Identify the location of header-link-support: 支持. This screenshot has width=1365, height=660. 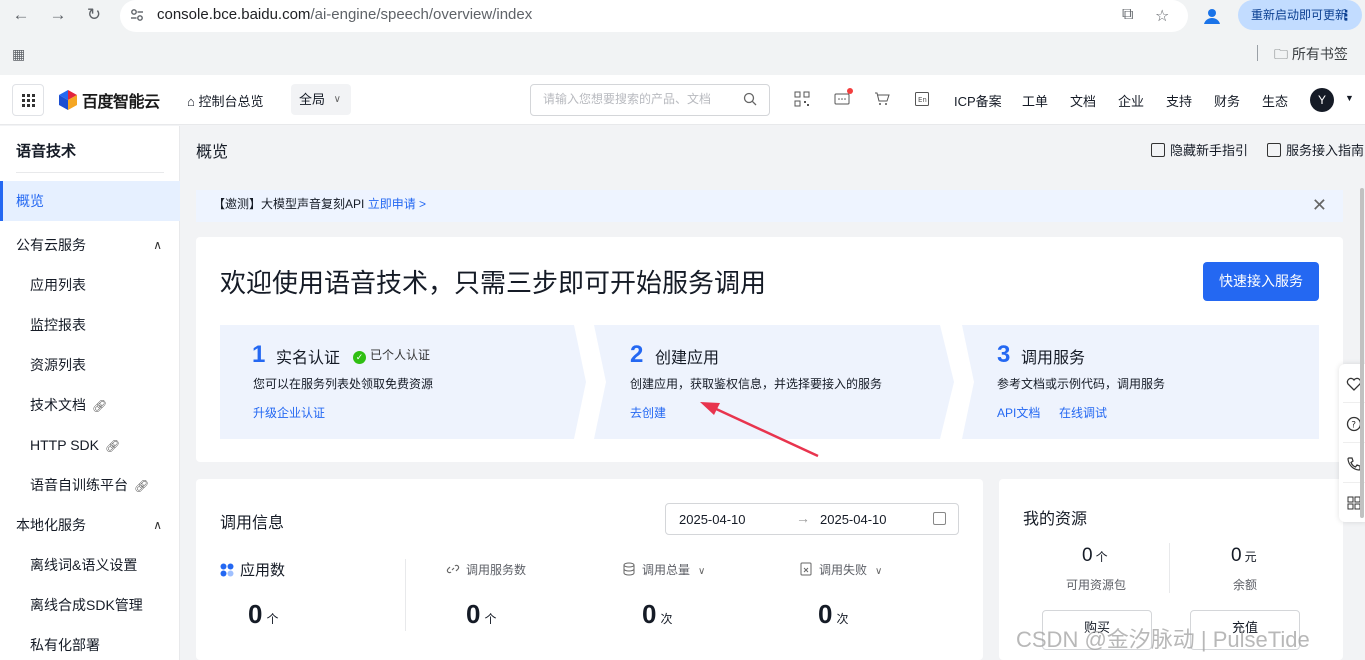
(1179, 100).